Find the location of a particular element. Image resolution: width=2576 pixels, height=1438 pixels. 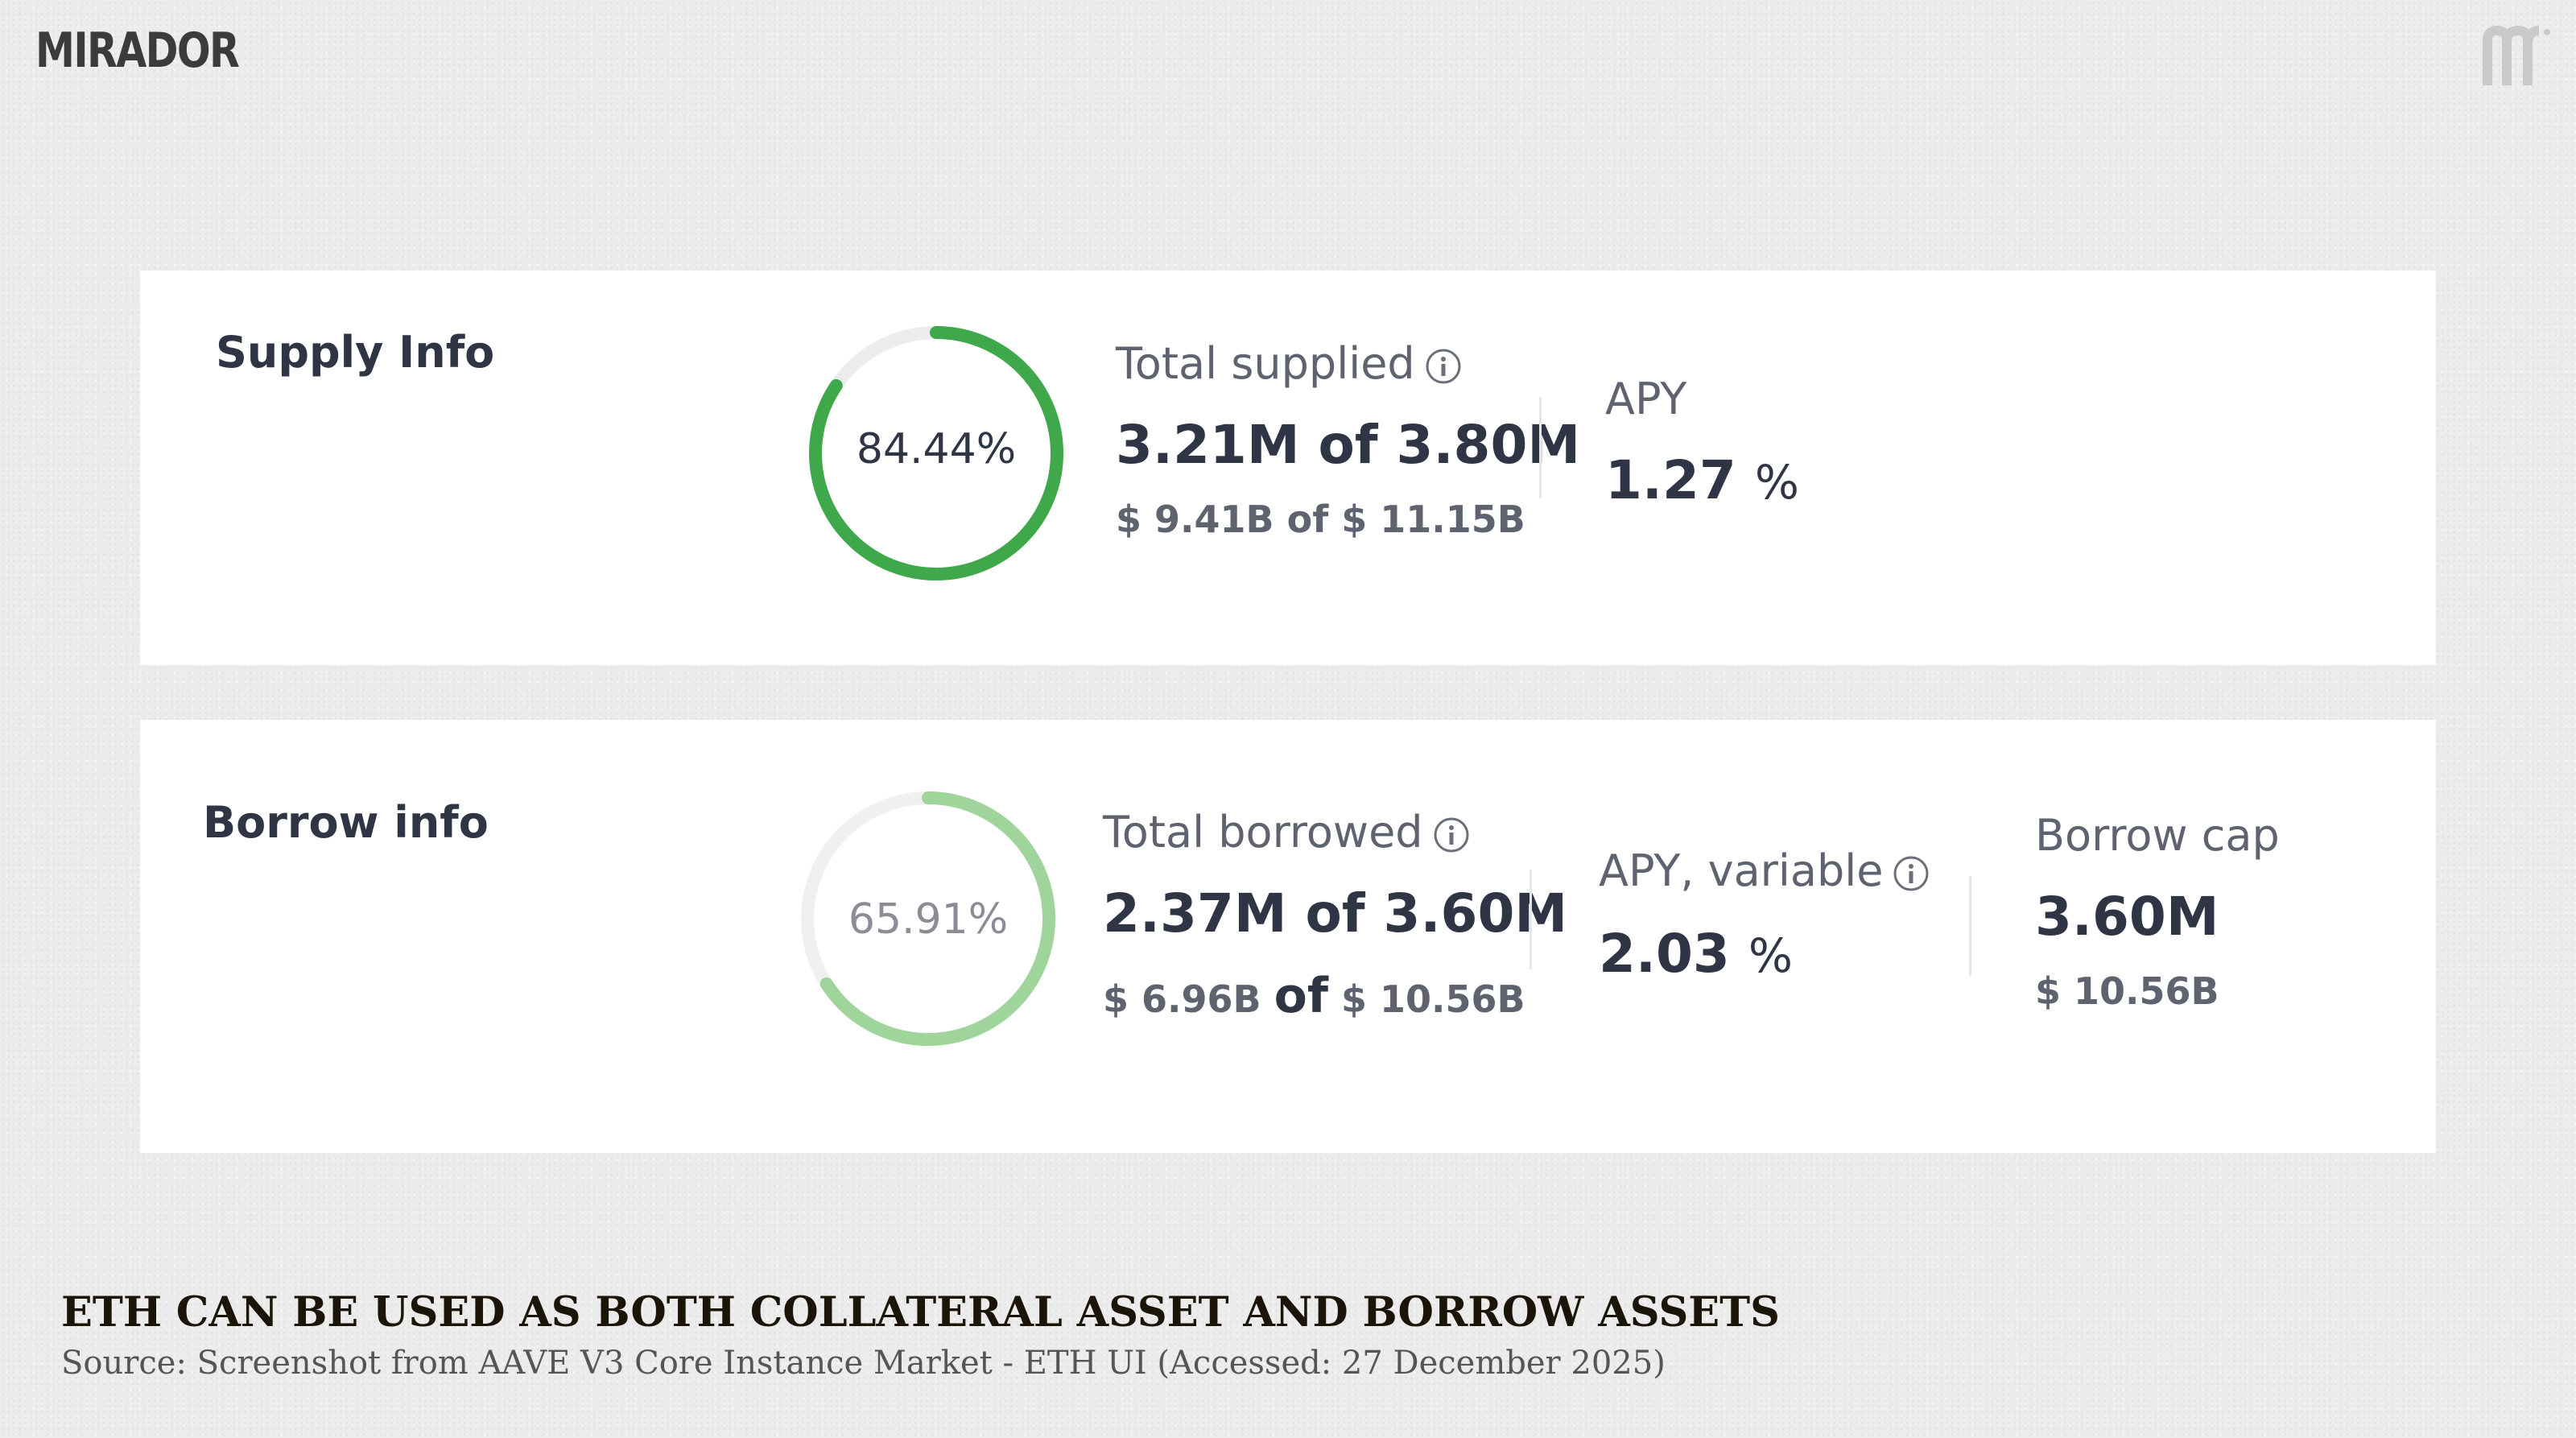

total-supplied-label: Total supplied is located at coordinates (1289, 363).